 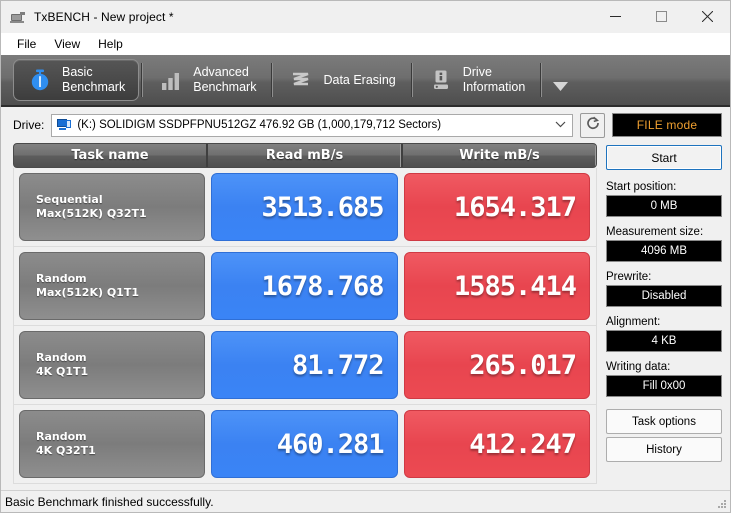 What do you see at coordinates (664, 157) in the screenshot?
I see `start-button: Start` at bounding box center [664, 157].